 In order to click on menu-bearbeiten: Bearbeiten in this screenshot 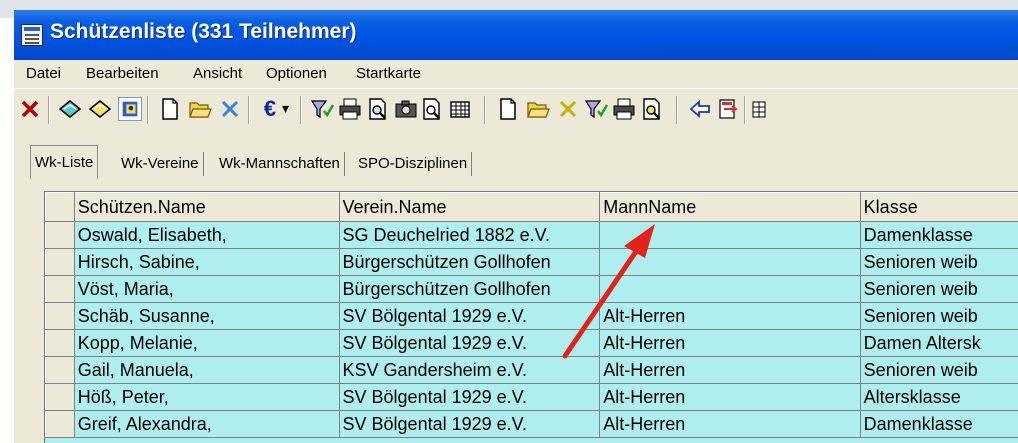, I will do `click(122, 73)`.